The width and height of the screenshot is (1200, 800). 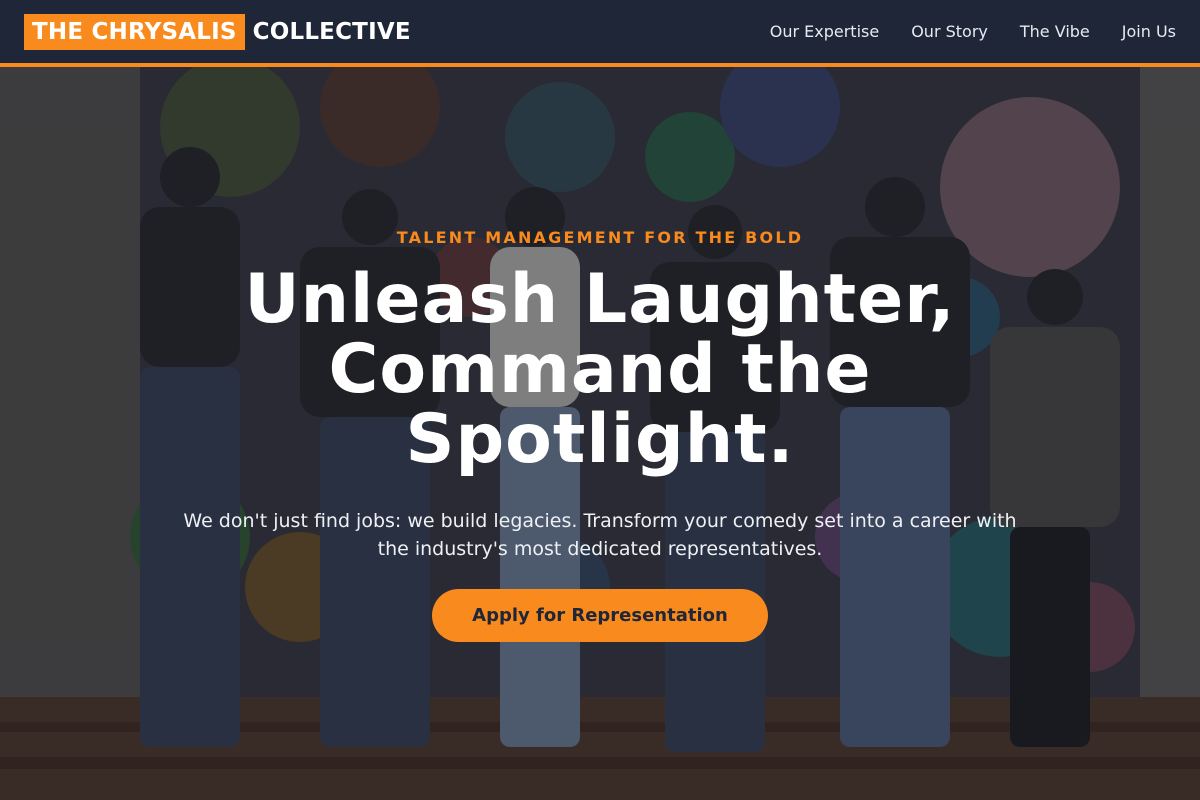 I want to click on nav-link-our-story: Our Story, so click(x=949, y=31).